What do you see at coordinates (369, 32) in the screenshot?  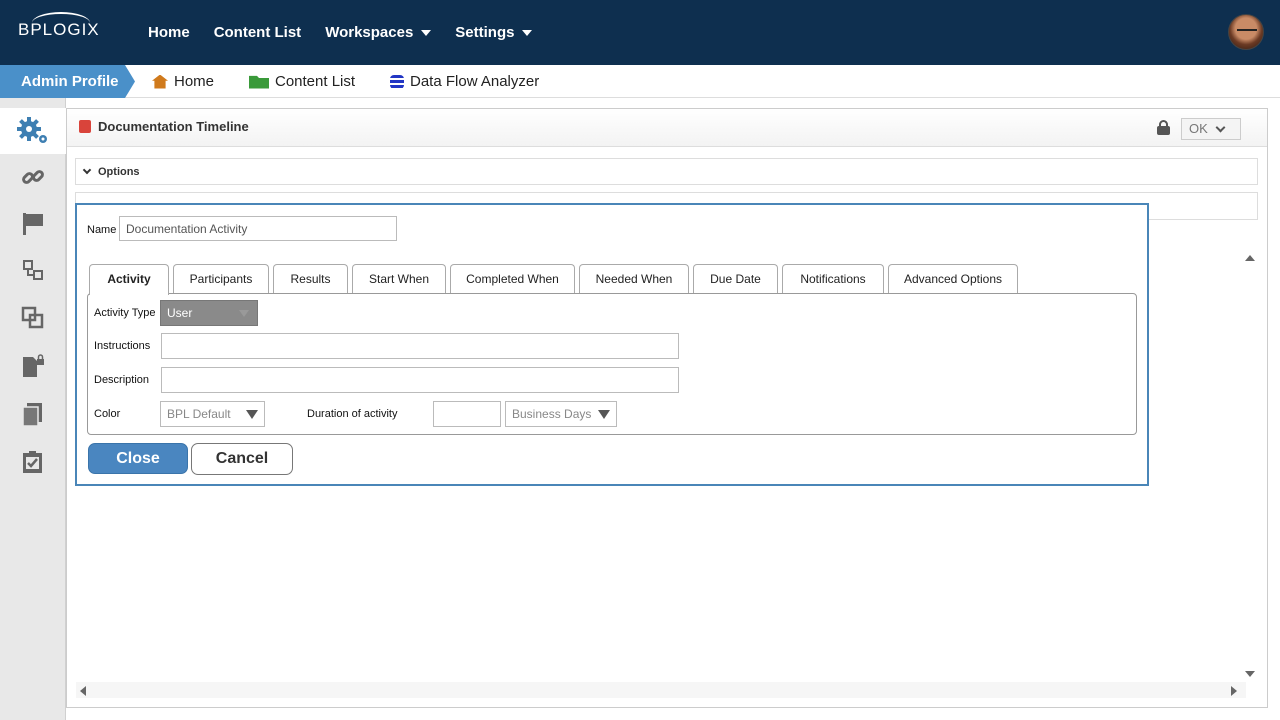 I see `nav-workspaces-label: Workspaces` at bounding box center [369, 32].